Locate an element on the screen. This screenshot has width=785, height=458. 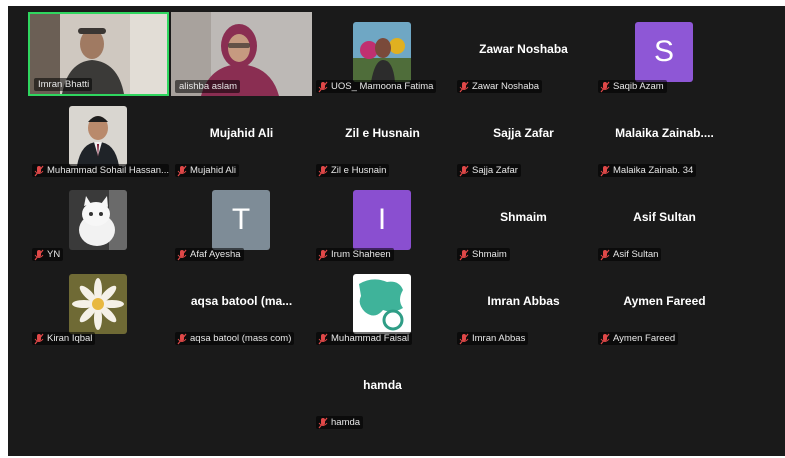
participant-name: Sajja Zafar is located at coordinates (495, 170).